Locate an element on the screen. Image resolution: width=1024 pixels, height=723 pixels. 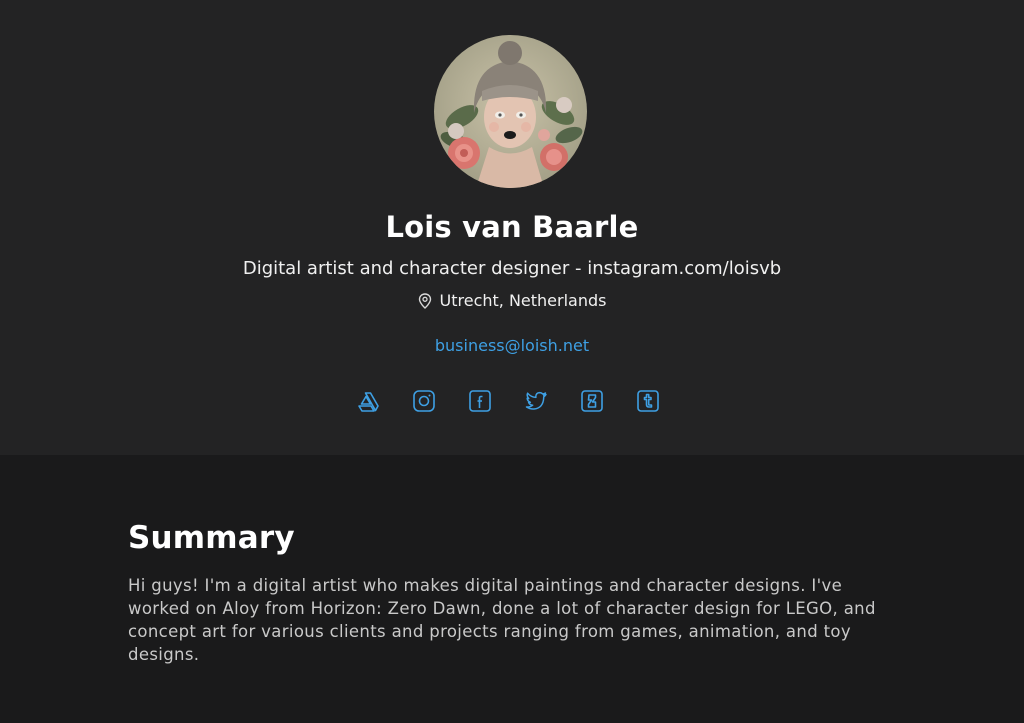
profile-name: Lois van Baarle is located at coordinates (512, 227).